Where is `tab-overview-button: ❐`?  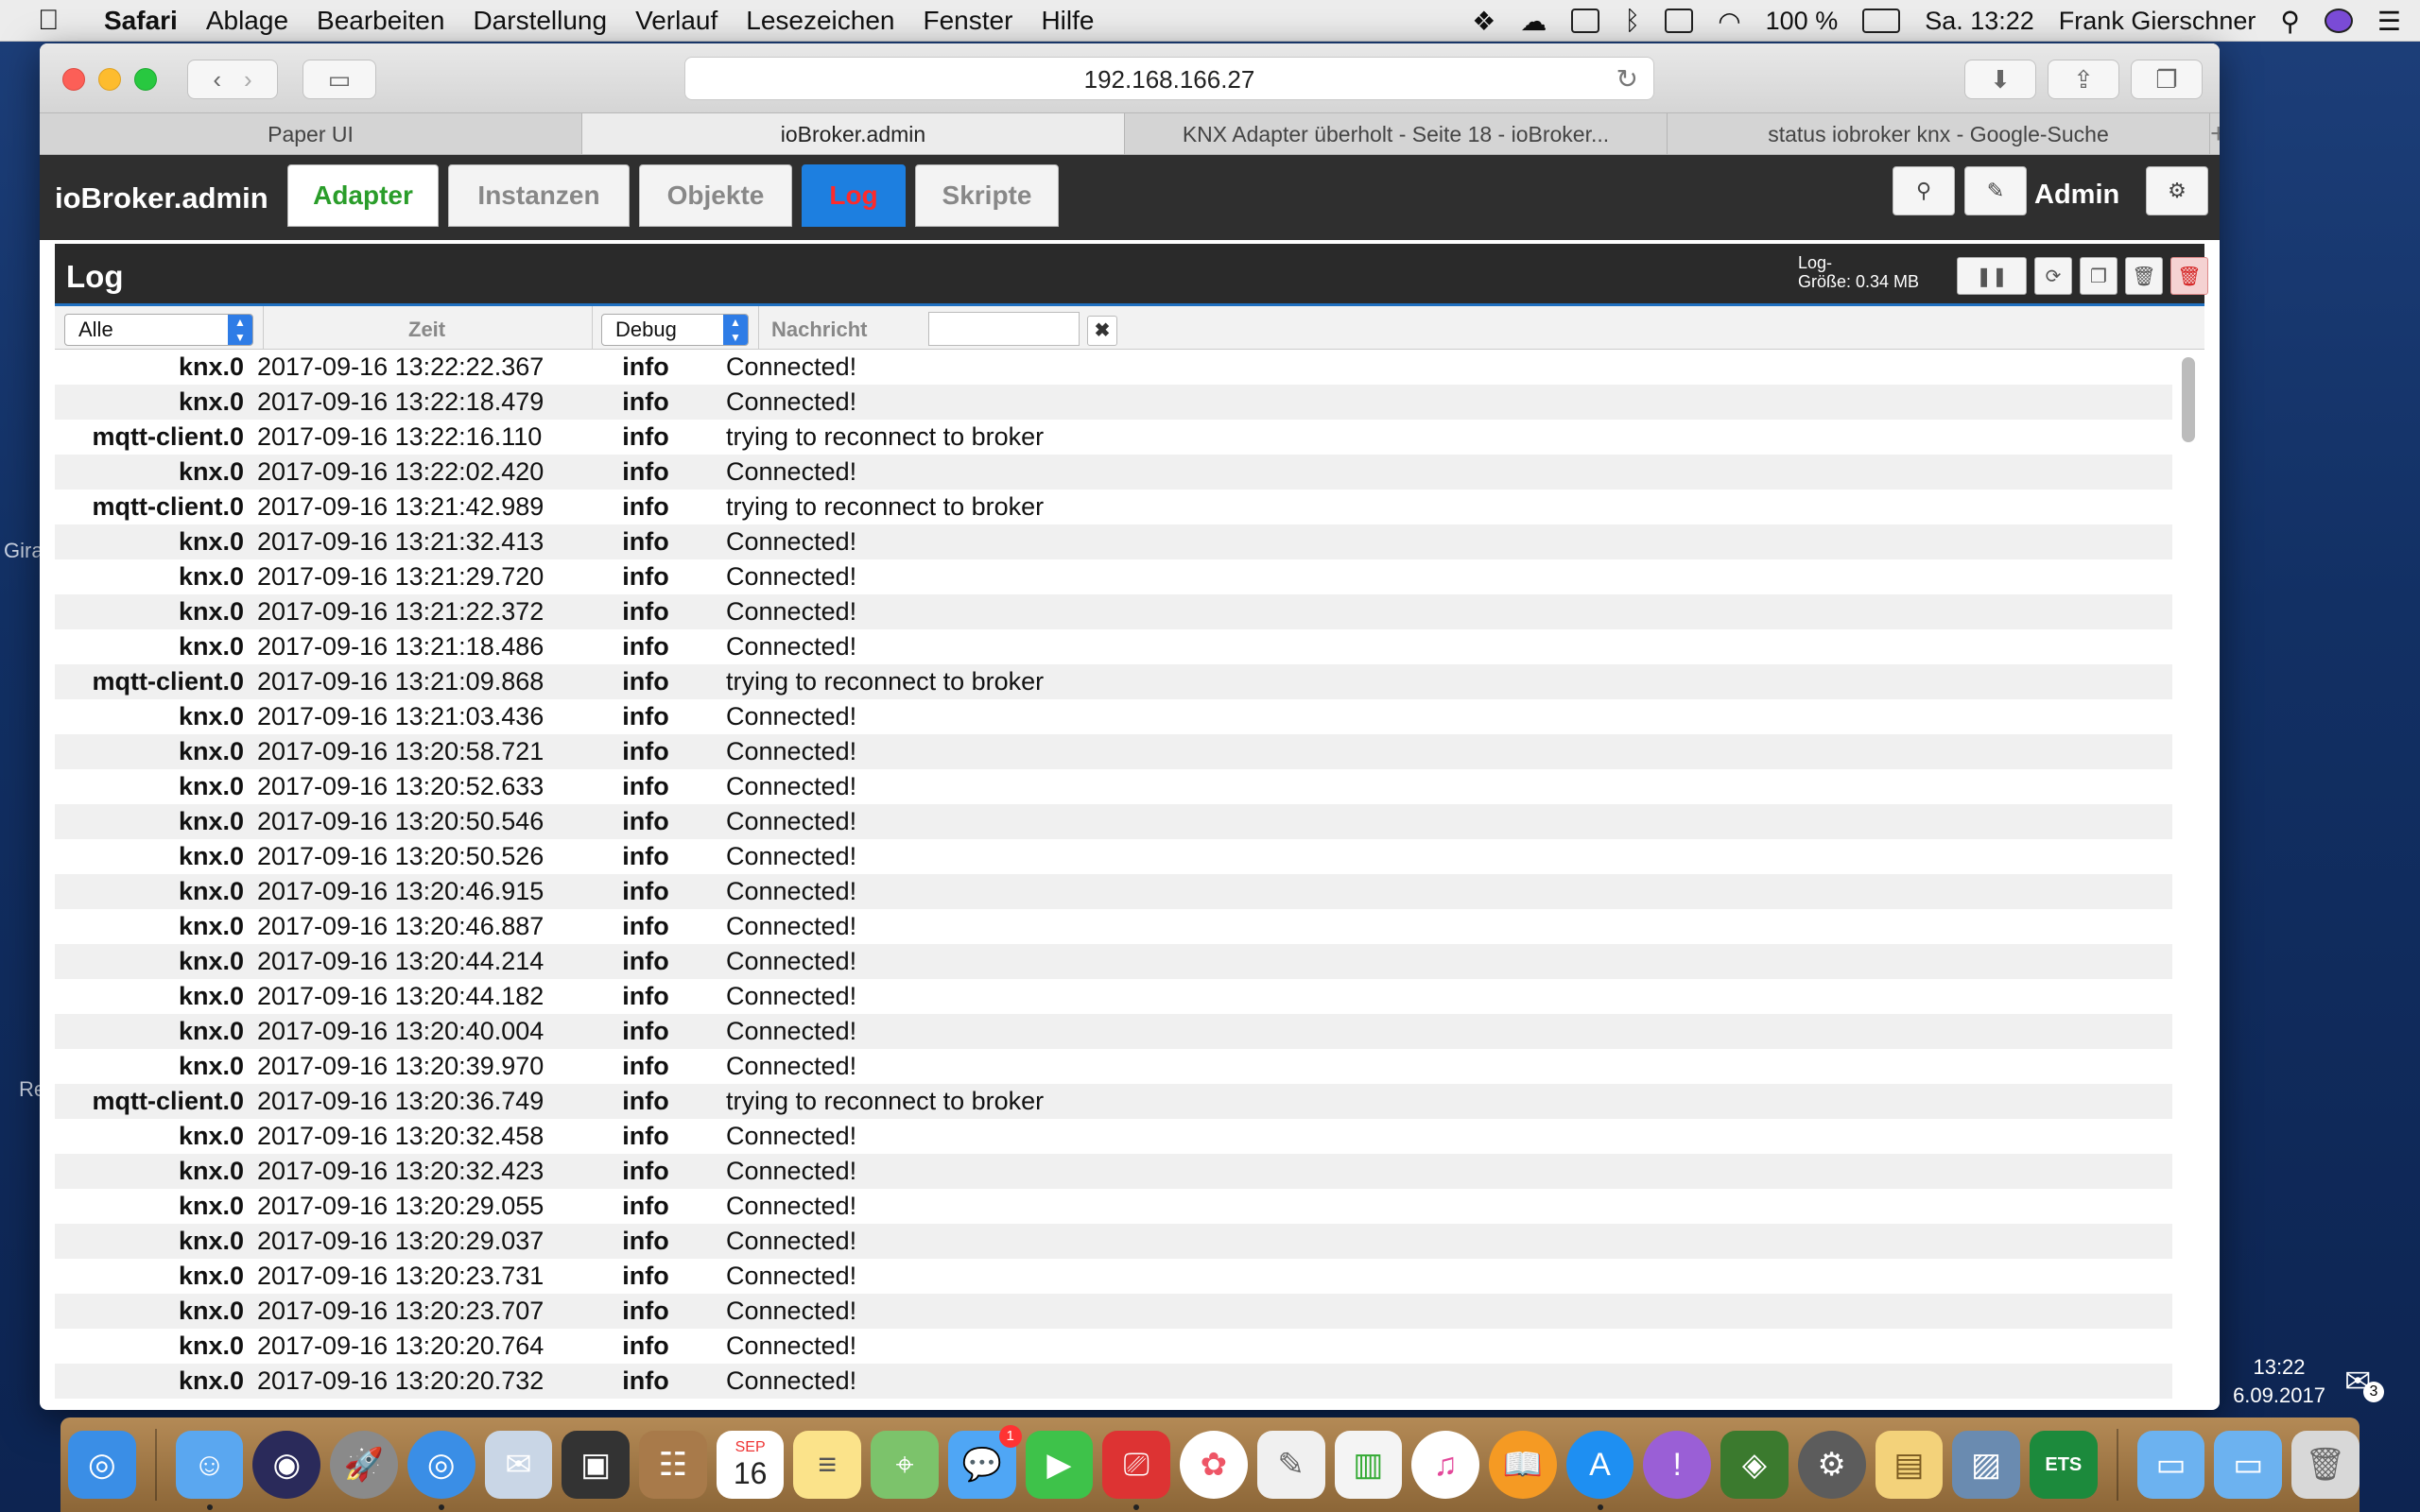 tab-overview-button: ❐ is located at coordinates (2167, 79).